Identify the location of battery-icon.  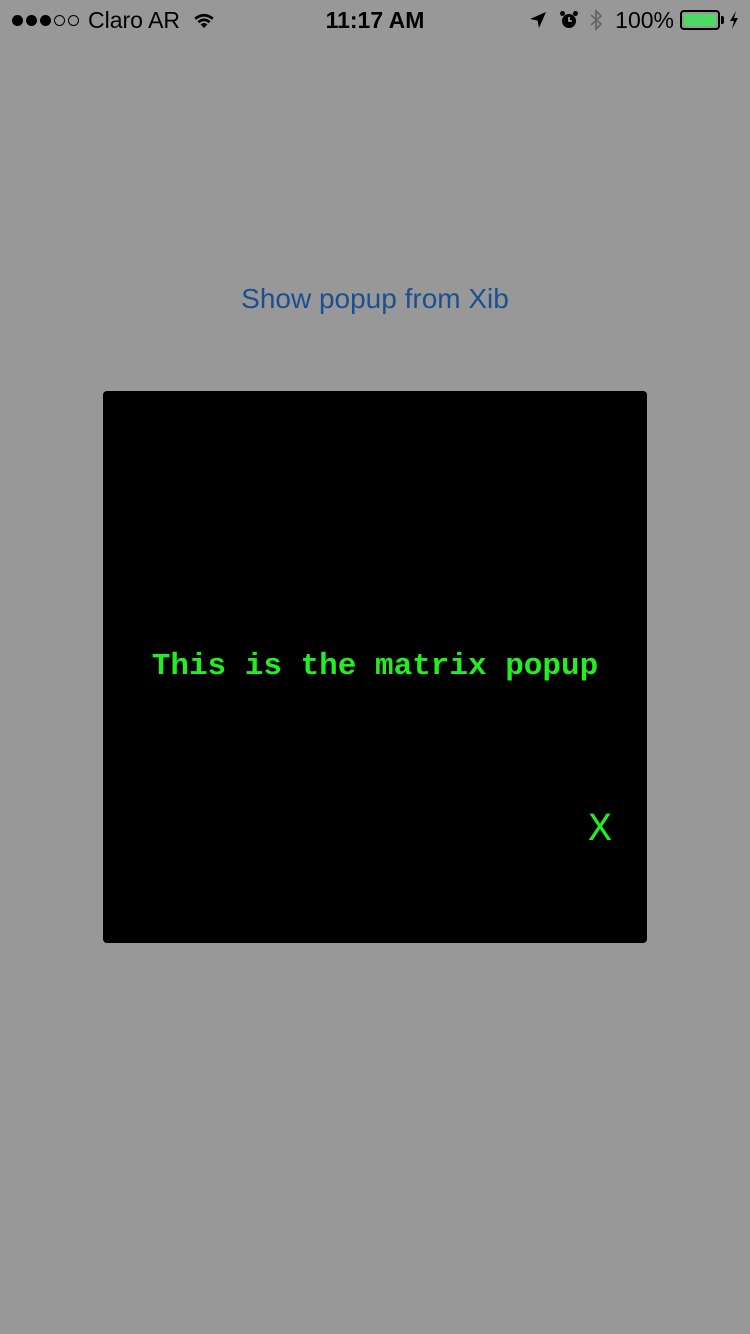
(700, 20).